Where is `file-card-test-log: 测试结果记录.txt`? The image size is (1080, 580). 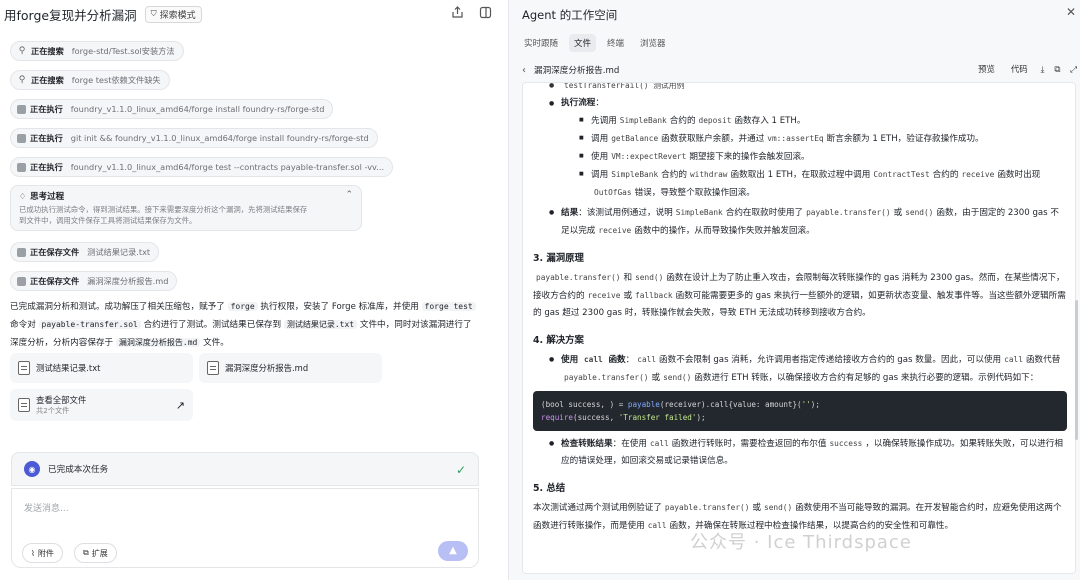
file-card-test-log: 测试结果记录.txt is located at coordinates (101, 368).